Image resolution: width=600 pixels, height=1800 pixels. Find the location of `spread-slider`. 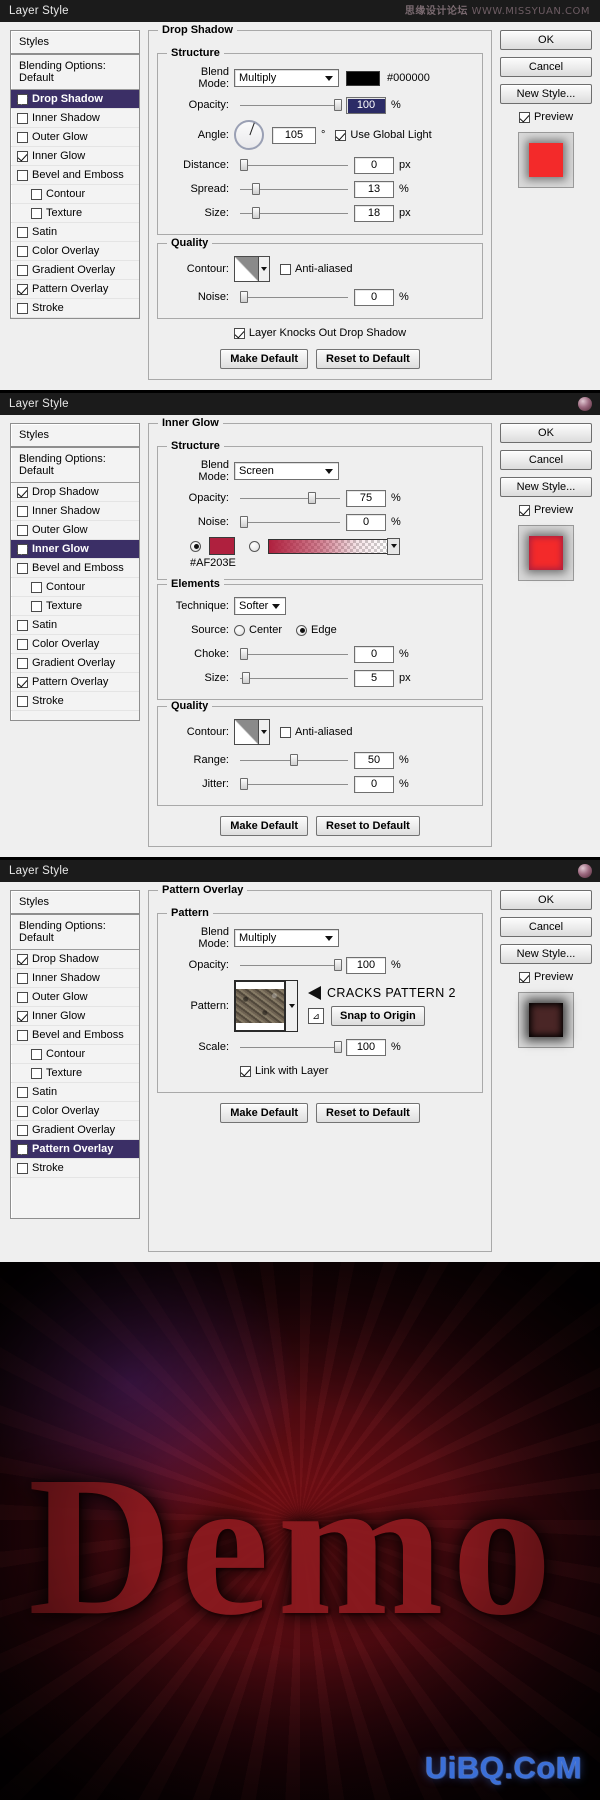

spread-slider is located at coordinates (294, 189).